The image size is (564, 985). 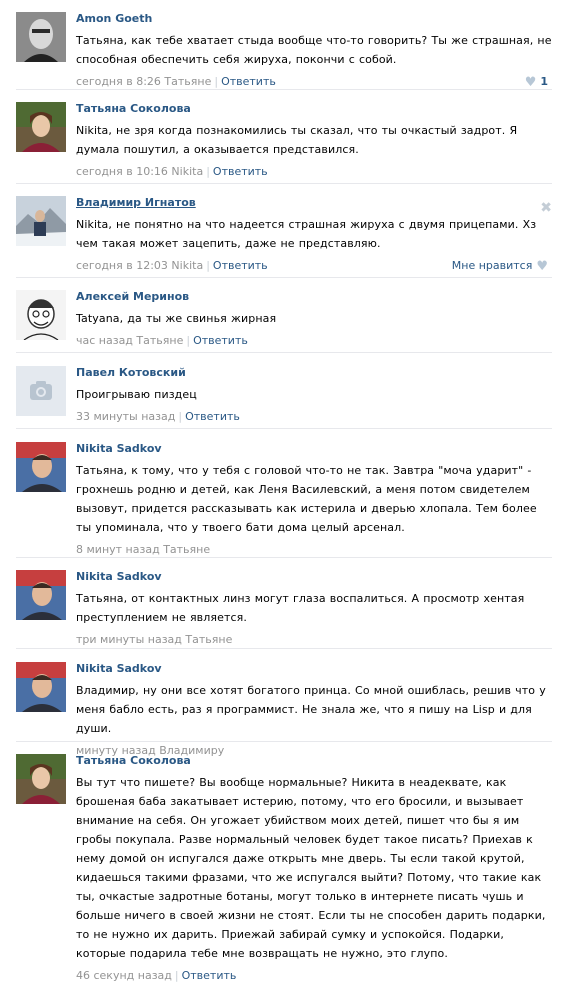 I want to click on comment-time: сегодня в 12:03, so click(x=122, y=265).